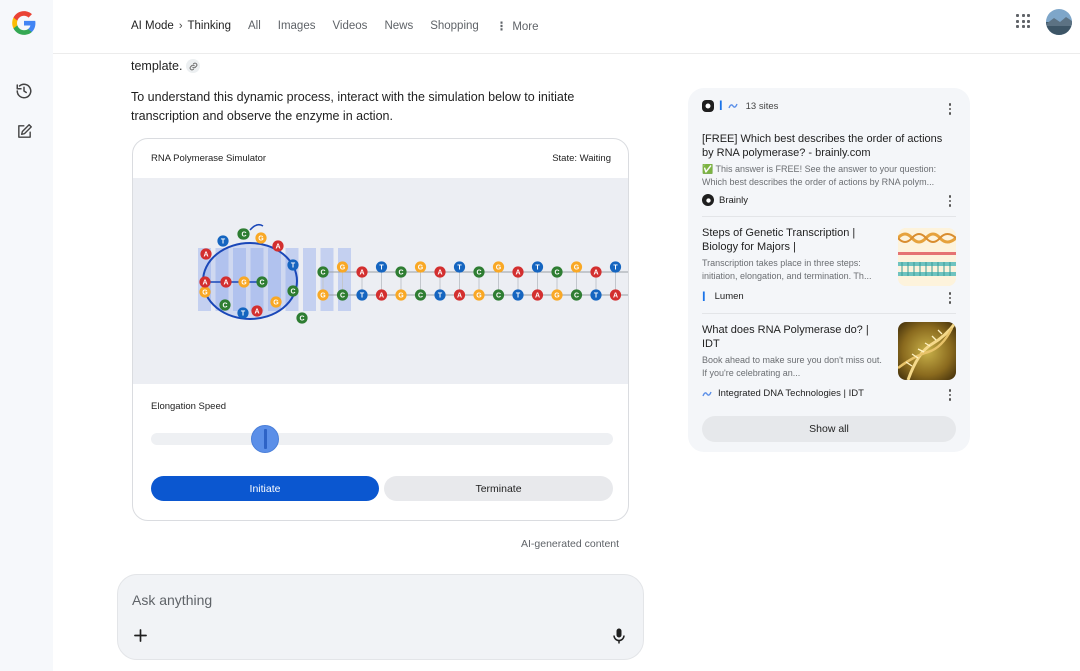 This screenshot has width=1080, height=671. What do you see at coordinates (725, 200) in the screenshot?
I see `source-site-brainly: Brainly` at bounding box center [725, 200].